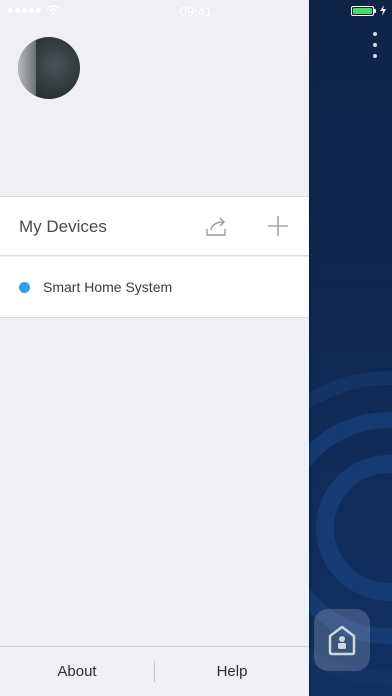 The height and width of the screenshot is (696, 392). What do you see at coordinates (63, 226) in the screenshot?
I see `my-devices-title: My Devices` at bounding box center [63, 226].